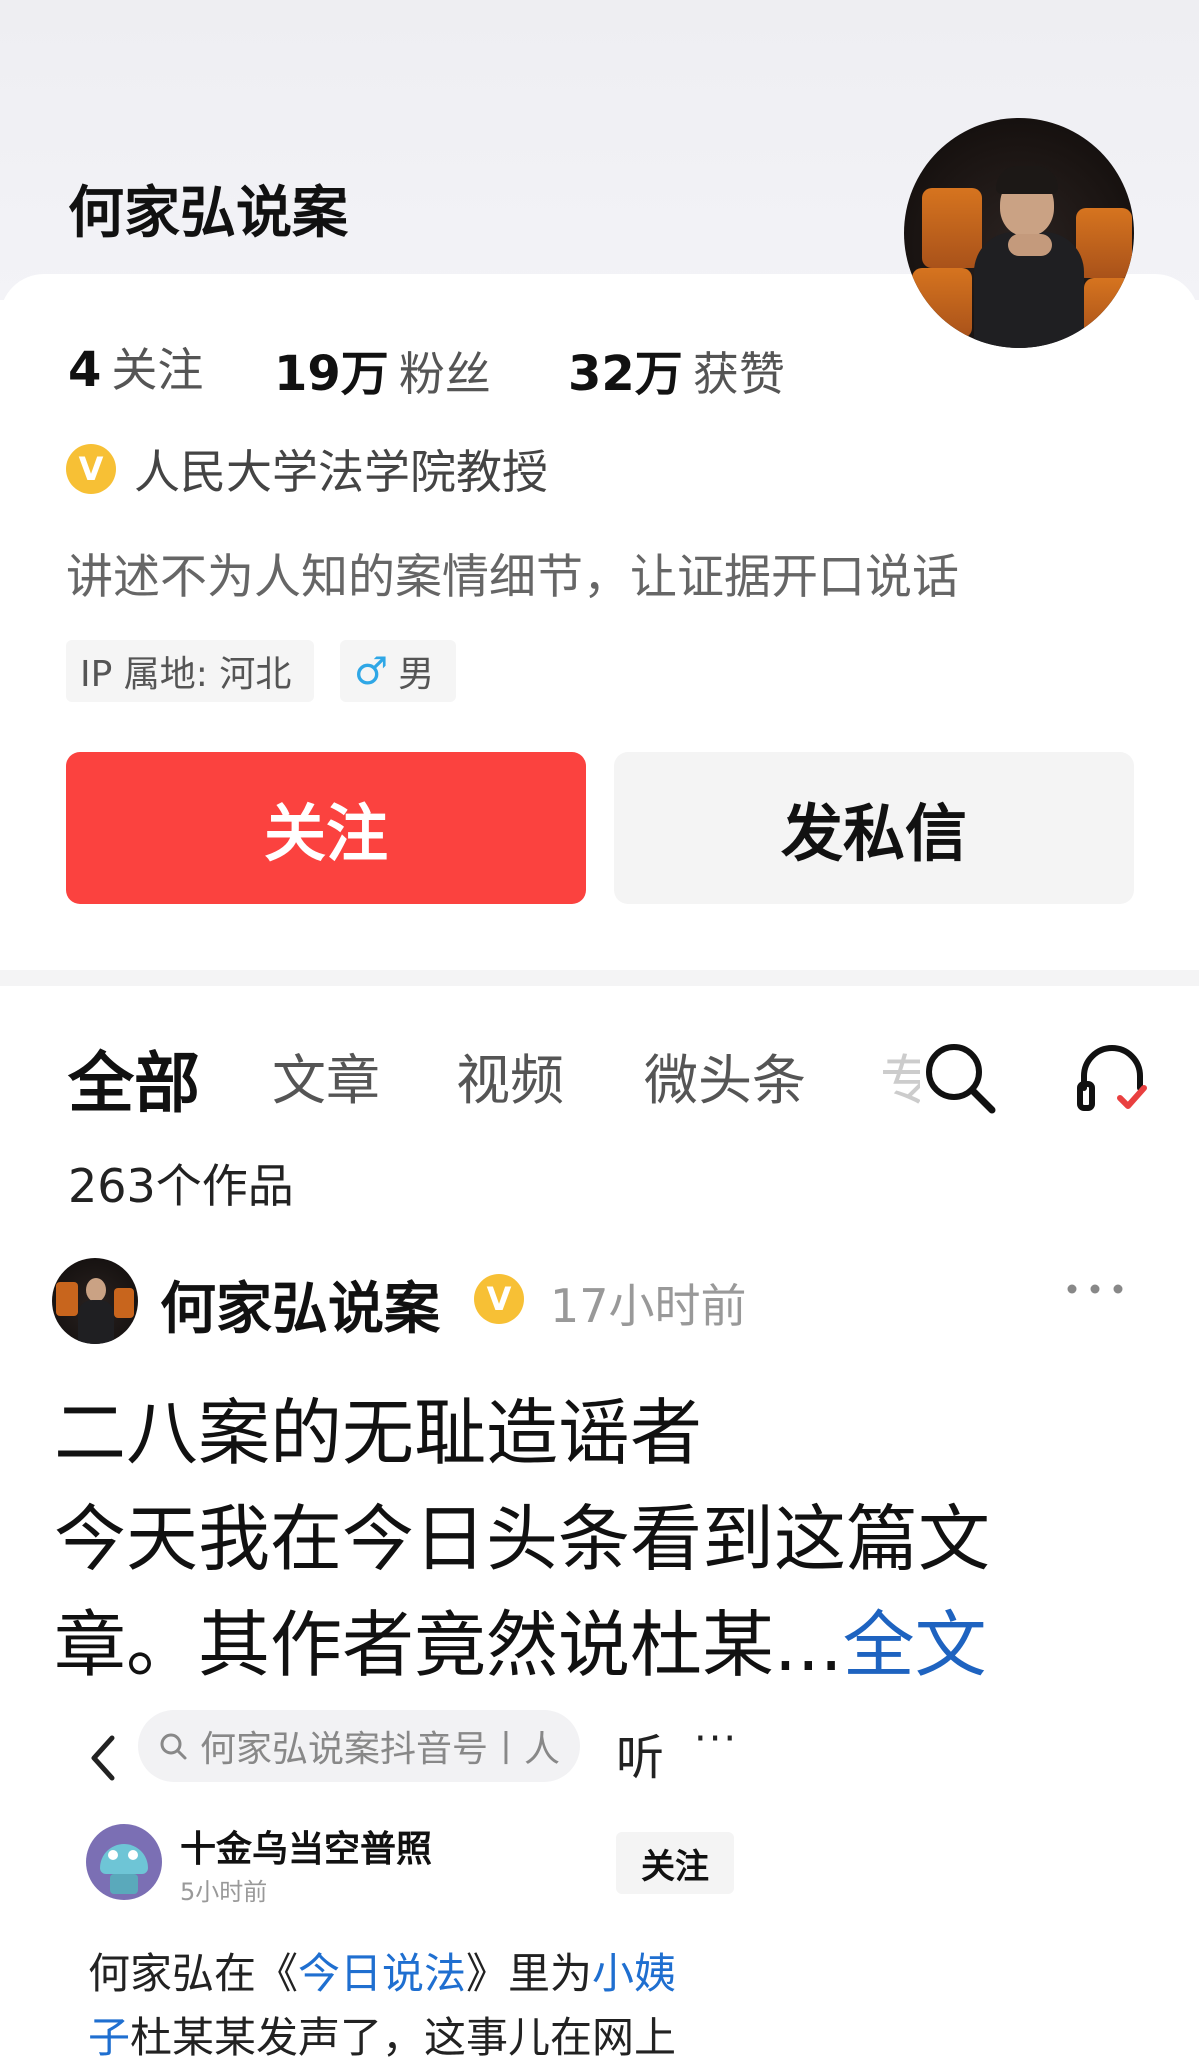  Describe the element at coordinates (208, 213) in the screenshot. I see `profile-name: 何家弘说案` at that location.